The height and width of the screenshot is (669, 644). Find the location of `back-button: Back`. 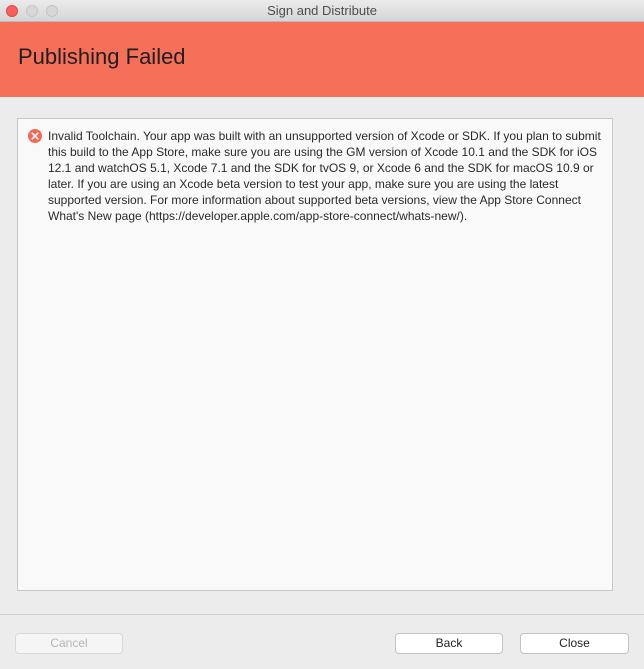

back-button: Back is located at coordinates (449, 643).